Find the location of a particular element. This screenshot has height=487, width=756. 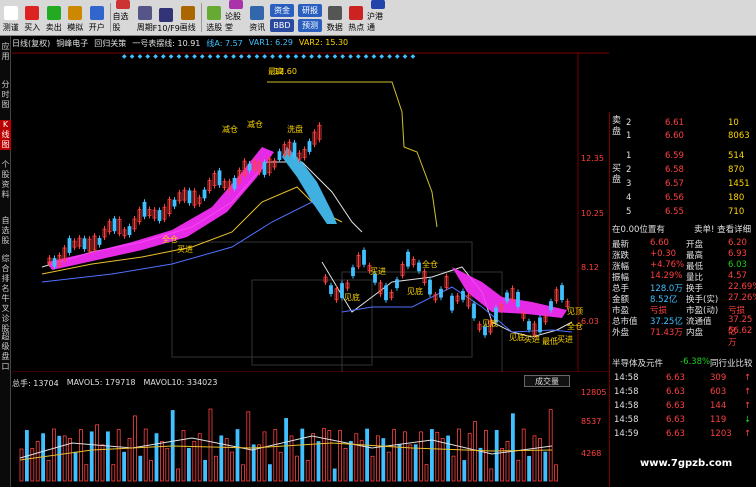

quote-row: 外盘 71.43万 内盘 56.62万 is located at coordinates (683, 337).